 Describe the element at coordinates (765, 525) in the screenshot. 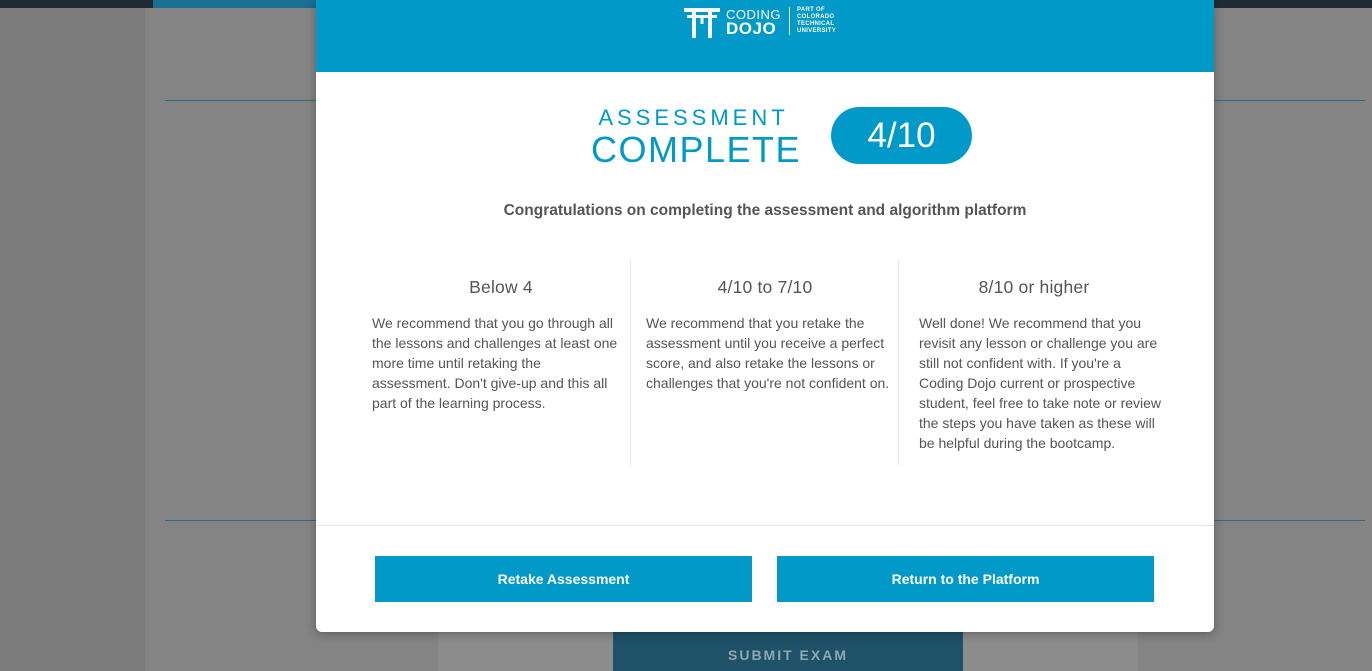

I see `modal-footer-divider` at that location.